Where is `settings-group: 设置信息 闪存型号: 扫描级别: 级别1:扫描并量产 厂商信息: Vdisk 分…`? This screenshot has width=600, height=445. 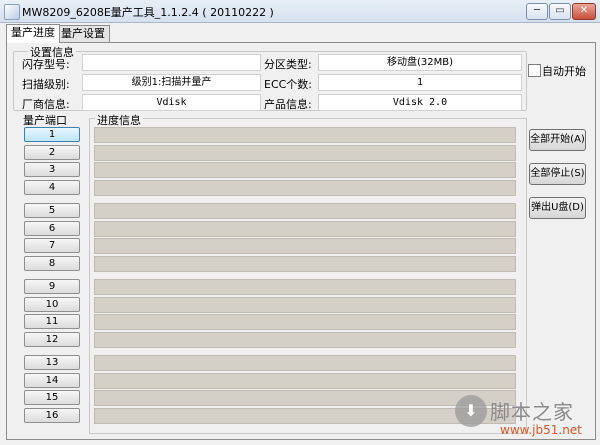
settings-group: 设置信息 闪存型号: 扫描级别: 级别1:扫描并量产 厂商信息: Vdisk 分… is located at coordinates (270, 77).